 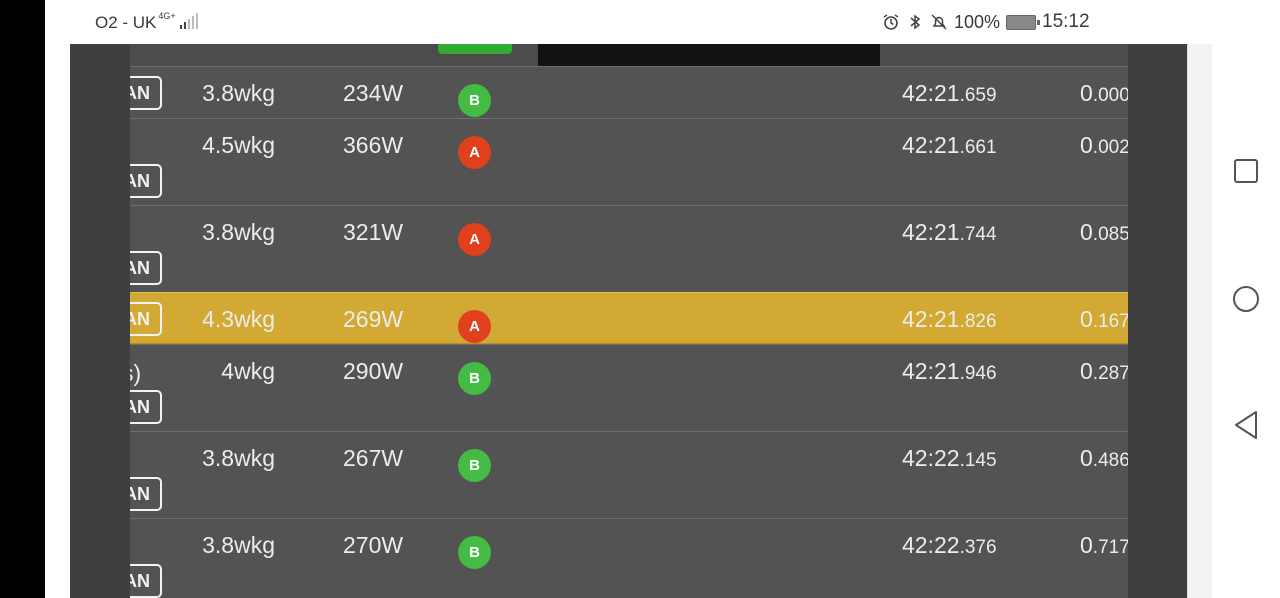 What do you see at coordinates (135, 373) in the screenshot?
I see `rider-name: s)` at bounding box center [135, 373].